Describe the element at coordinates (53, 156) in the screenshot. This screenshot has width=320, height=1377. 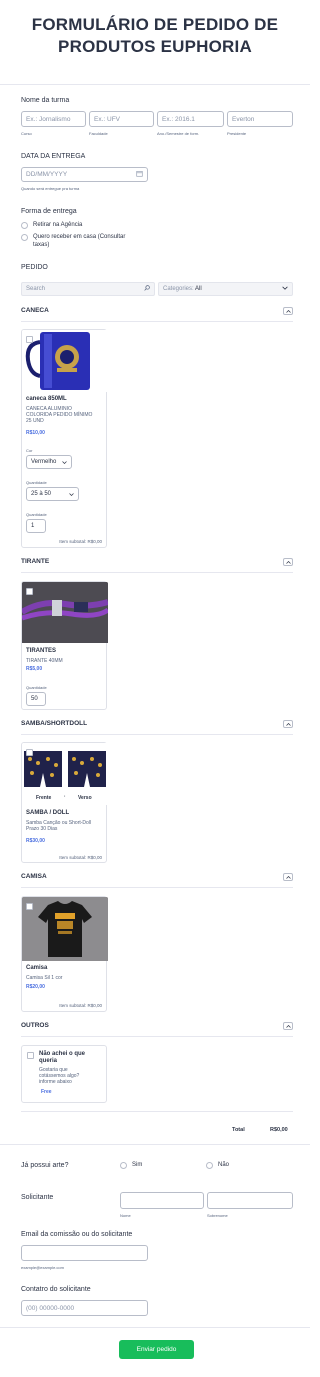
I see `entrega-label: DATA DA ENTREGA` at that location.